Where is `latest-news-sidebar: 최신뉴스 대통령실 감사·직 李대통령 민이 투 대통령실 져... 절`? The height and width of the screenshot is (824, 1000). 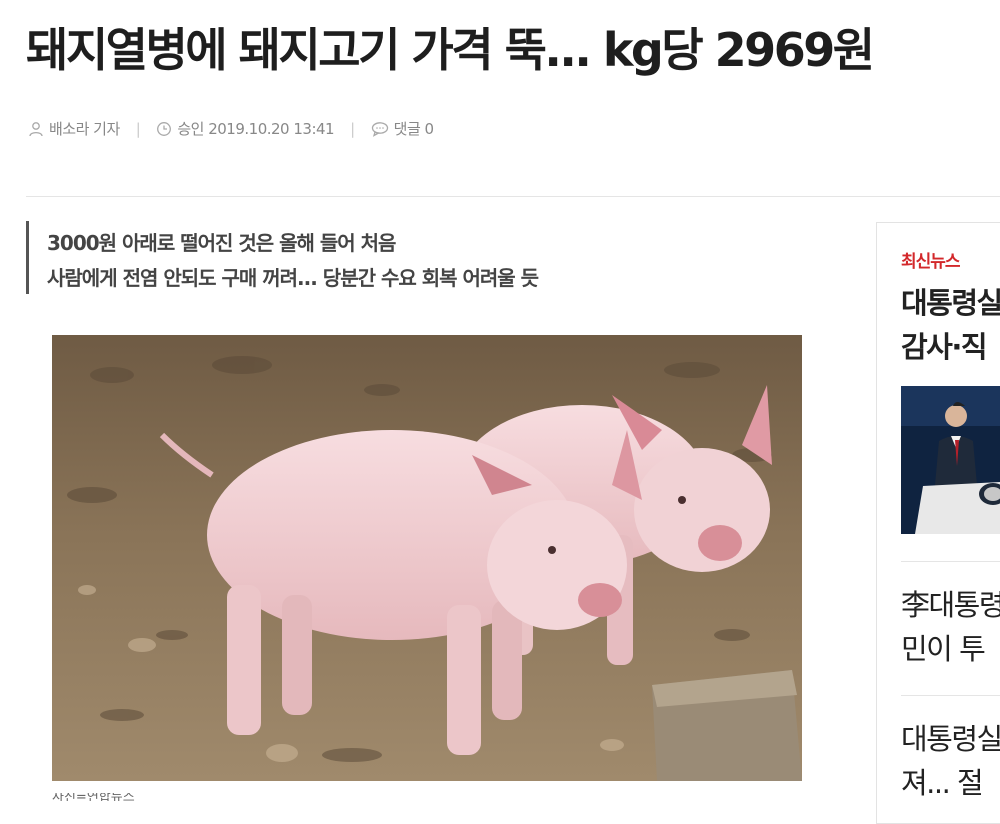 latest-news-sidebar: 최신뉴스 대통령실 감사·직 李대통령 민이 투 대통령실 져... 절 is located at coordinates (938, 523).